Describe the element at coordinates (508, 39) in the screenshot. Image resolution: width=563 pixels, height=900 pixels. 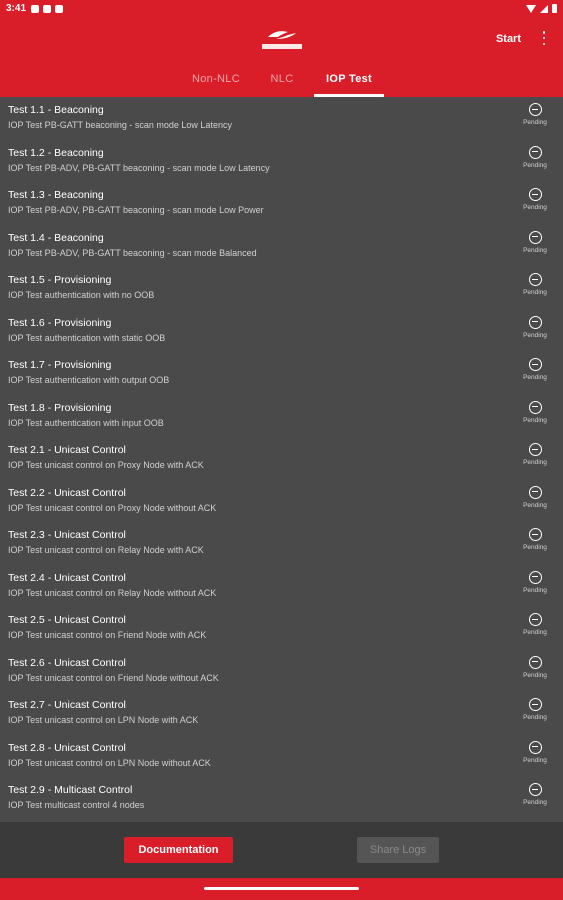
I see `start-button: Start` at that location.